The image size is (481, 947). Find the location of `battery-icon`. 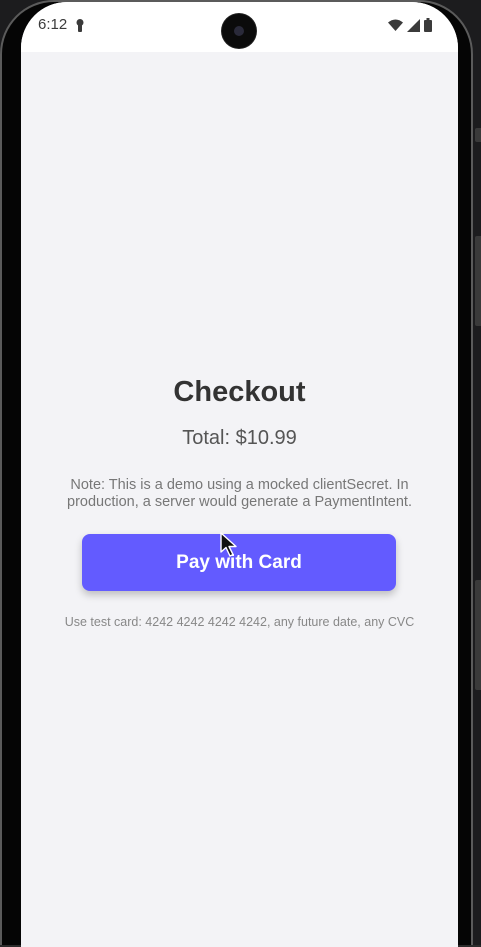

battery-icon is located at coordinates (428, 25).